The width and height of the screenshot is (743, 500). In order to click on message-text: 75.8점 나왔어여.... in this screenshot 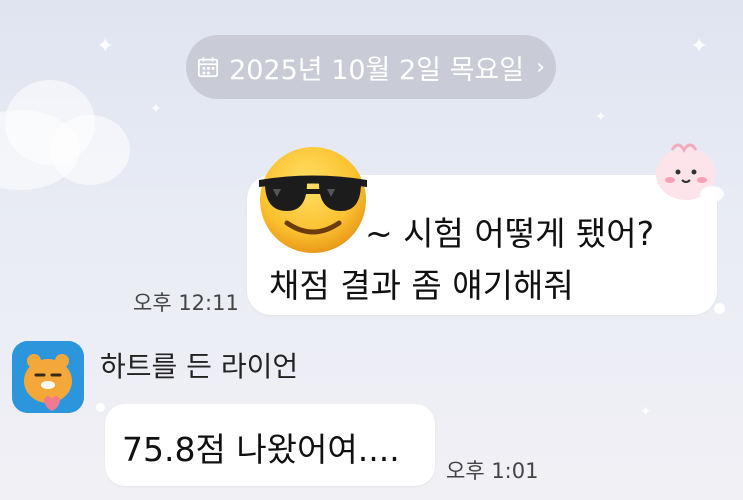, I will do `click(261, 449)`.